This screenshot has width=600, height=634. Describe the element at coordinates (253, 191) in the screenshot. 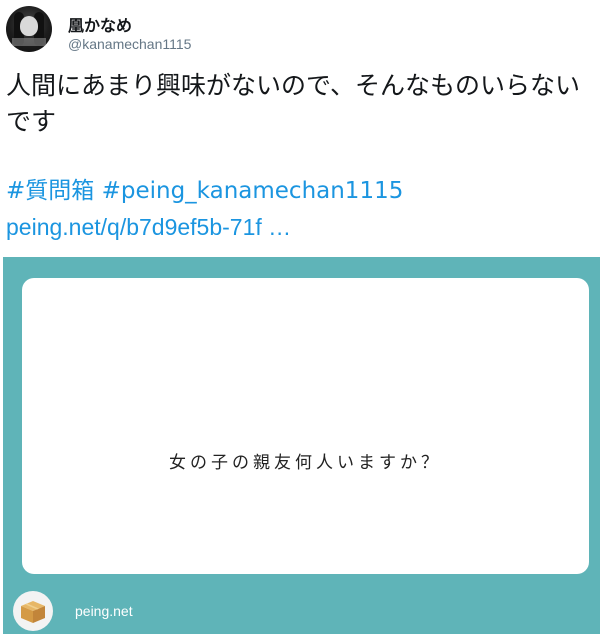

I see `hashtag-link: #peing_kanamechan1115` at that location.